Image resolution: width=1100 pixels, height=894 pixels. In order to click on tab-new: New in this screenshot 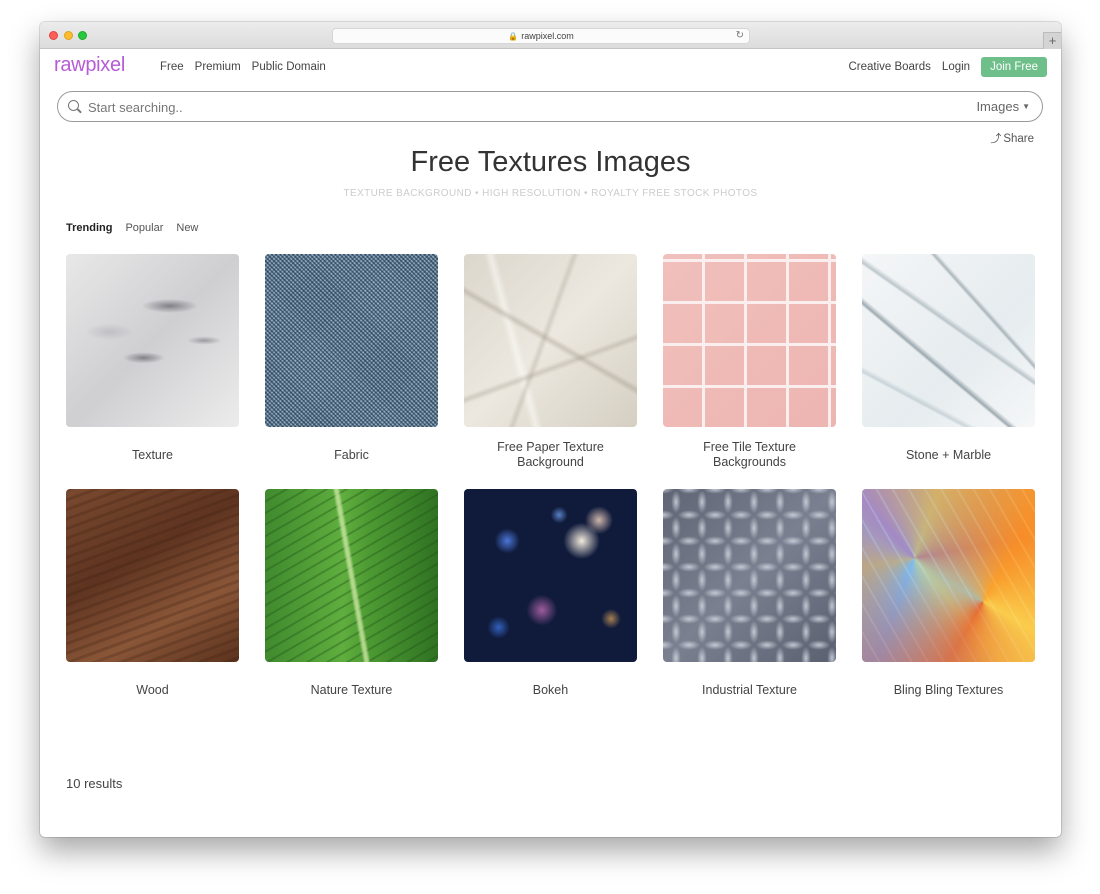, I will do `click(187, 228)`.